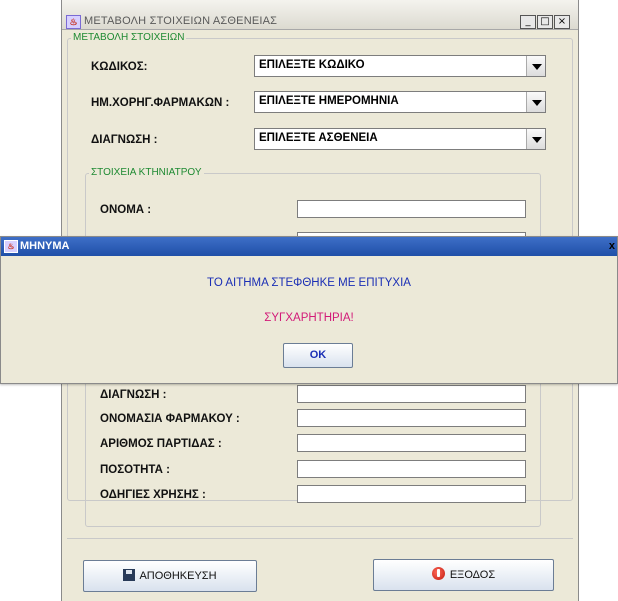  Describe the element at coordinates (309, 318) in the screenshot. I see `congrats-message: ΣΥΓΧΑΡΗΤΗΡΙΑ!` at that location.